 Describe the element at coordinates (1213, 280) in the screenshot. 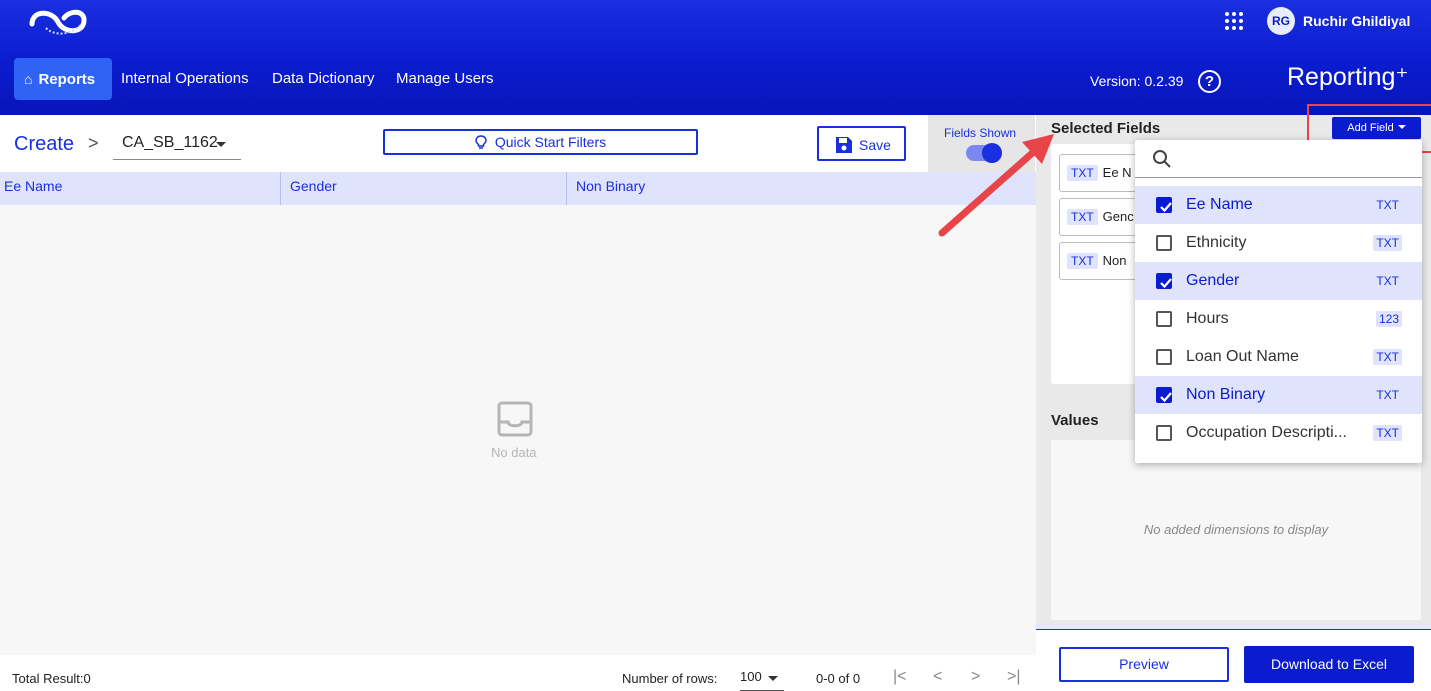

I see `field-option-label: Gender` at that location.